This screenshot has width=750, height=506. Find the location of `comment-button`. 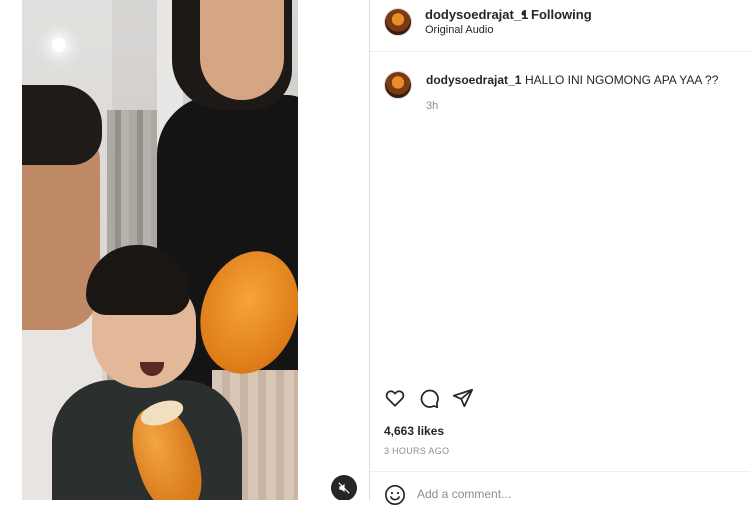

comment-button is located at coordinates (429, 398).